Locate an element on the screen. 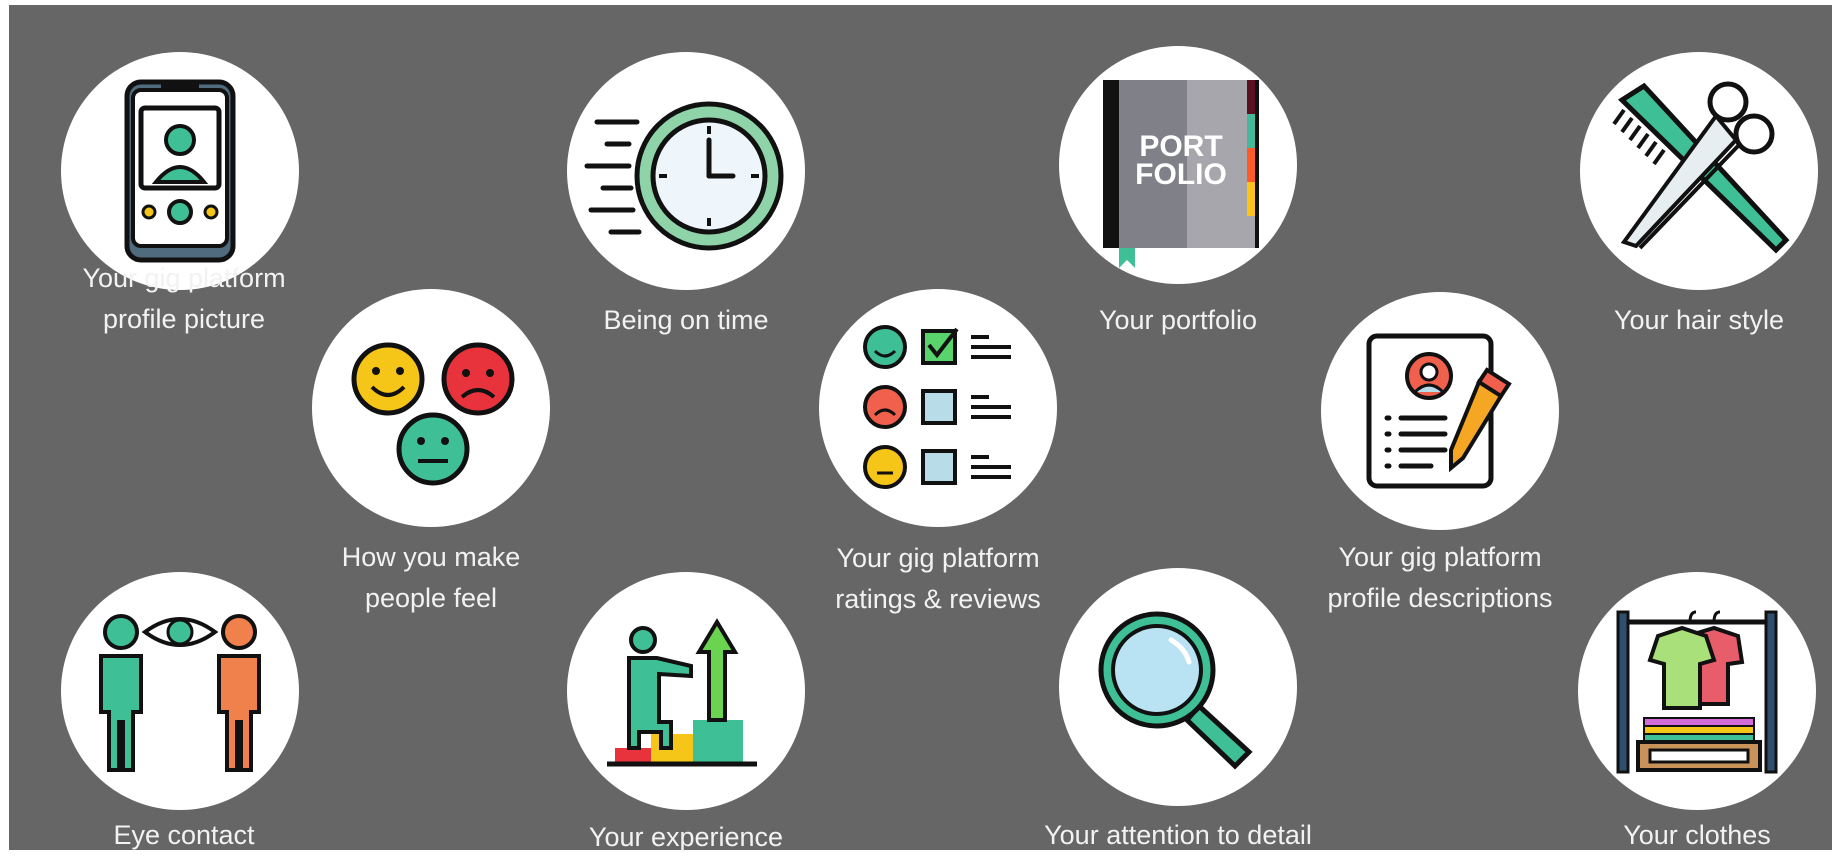 The height and width of the screenshot is (858, 1832). label-experience: Your experience is located at coordinates (686, 837).